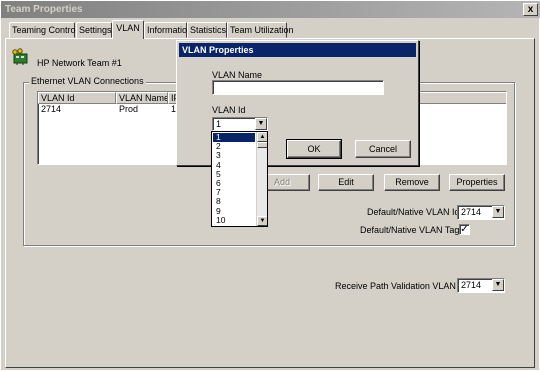 The height and width of the screenshot is (371, 540). Describe the element at coordinates (239, 179) in the screenshot. I see `vlan-id-dropdown-list: 1 2 3 4 5 6 7 8 9 10 ▲ ▼` at that location.